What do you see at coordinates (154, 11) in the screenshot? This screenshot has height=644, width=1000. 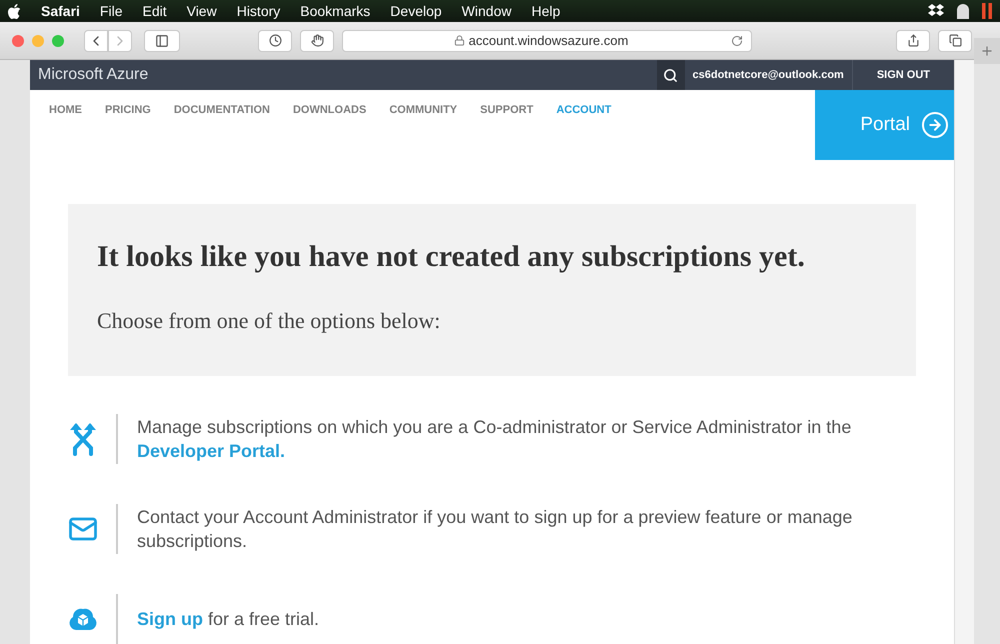 I see `menu-item: Edit` at bounding box center [154, 11].